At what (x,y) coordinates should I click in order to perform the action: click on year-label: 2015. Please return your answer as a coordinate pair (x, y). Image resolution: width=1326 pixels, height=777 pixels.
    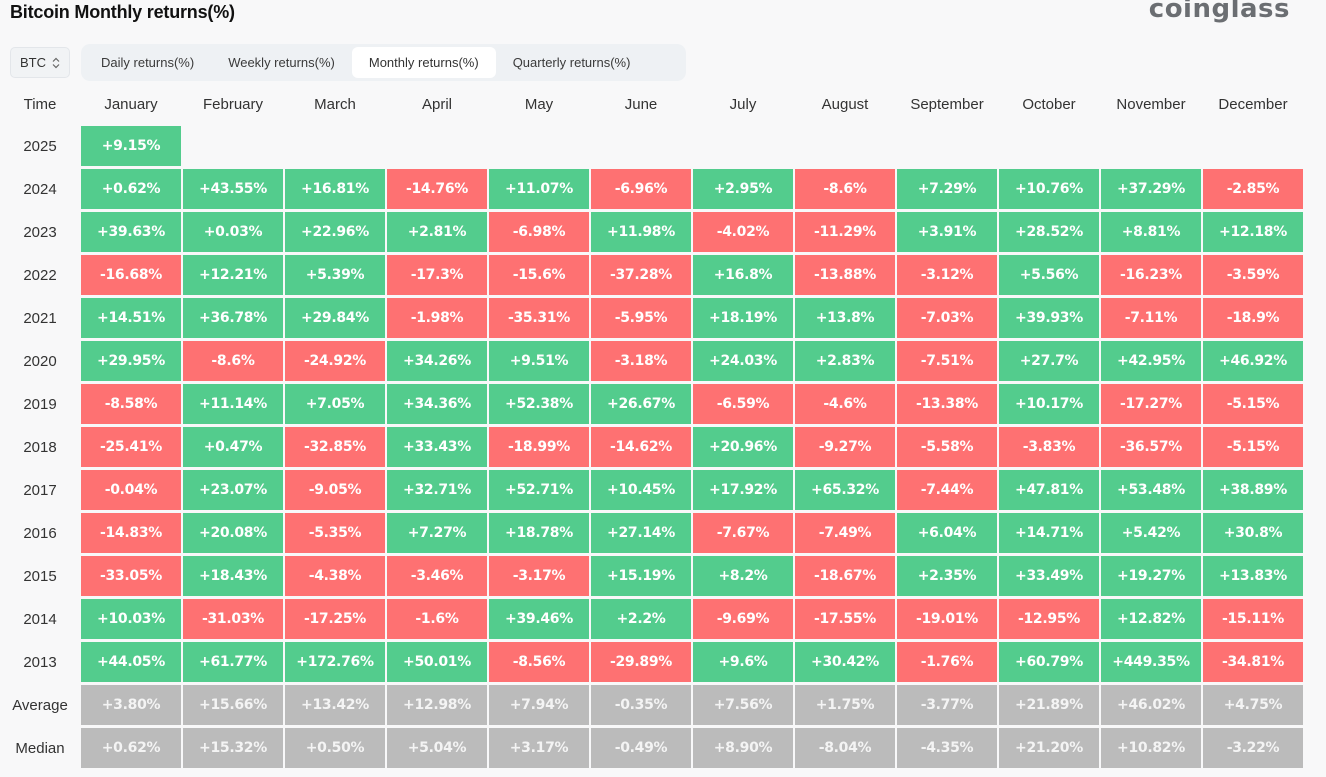
    Looking at the image, I should click on (40, 576).